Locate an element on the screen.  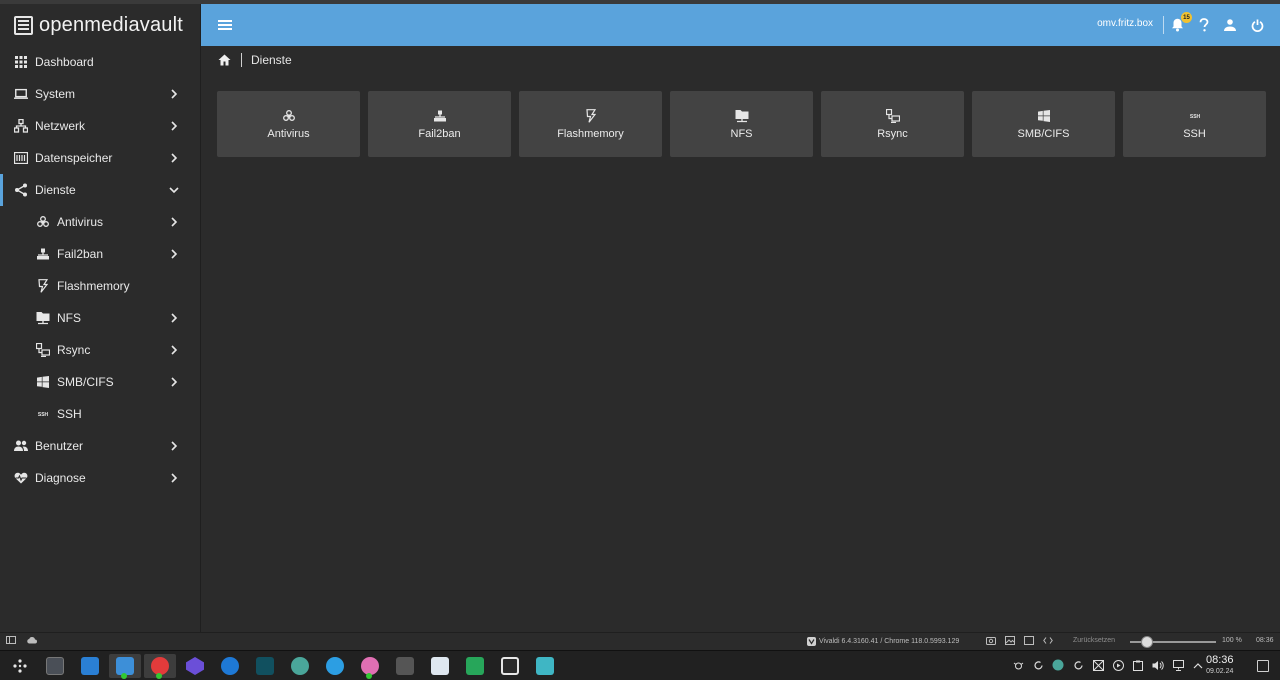
zoom-reset-button: Zurücksetzen is located at coordinates (1094, 640).